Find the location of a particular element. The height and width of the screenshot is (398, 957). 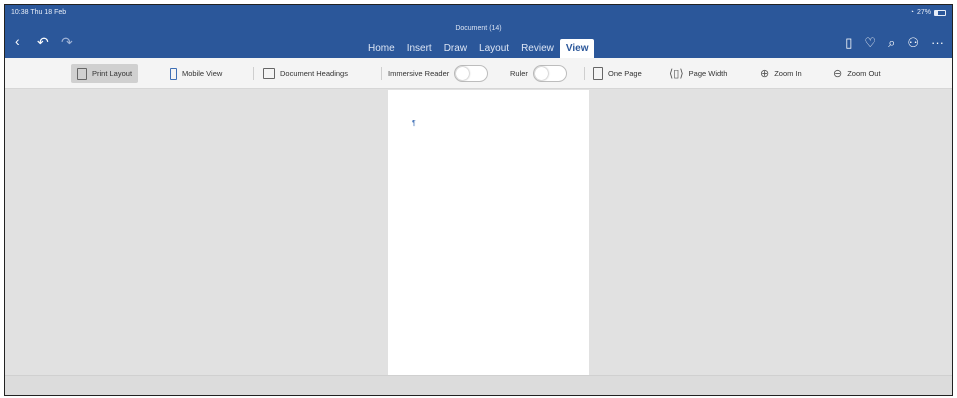

share-icon: ⚇ is located at coordinates (913, 43).